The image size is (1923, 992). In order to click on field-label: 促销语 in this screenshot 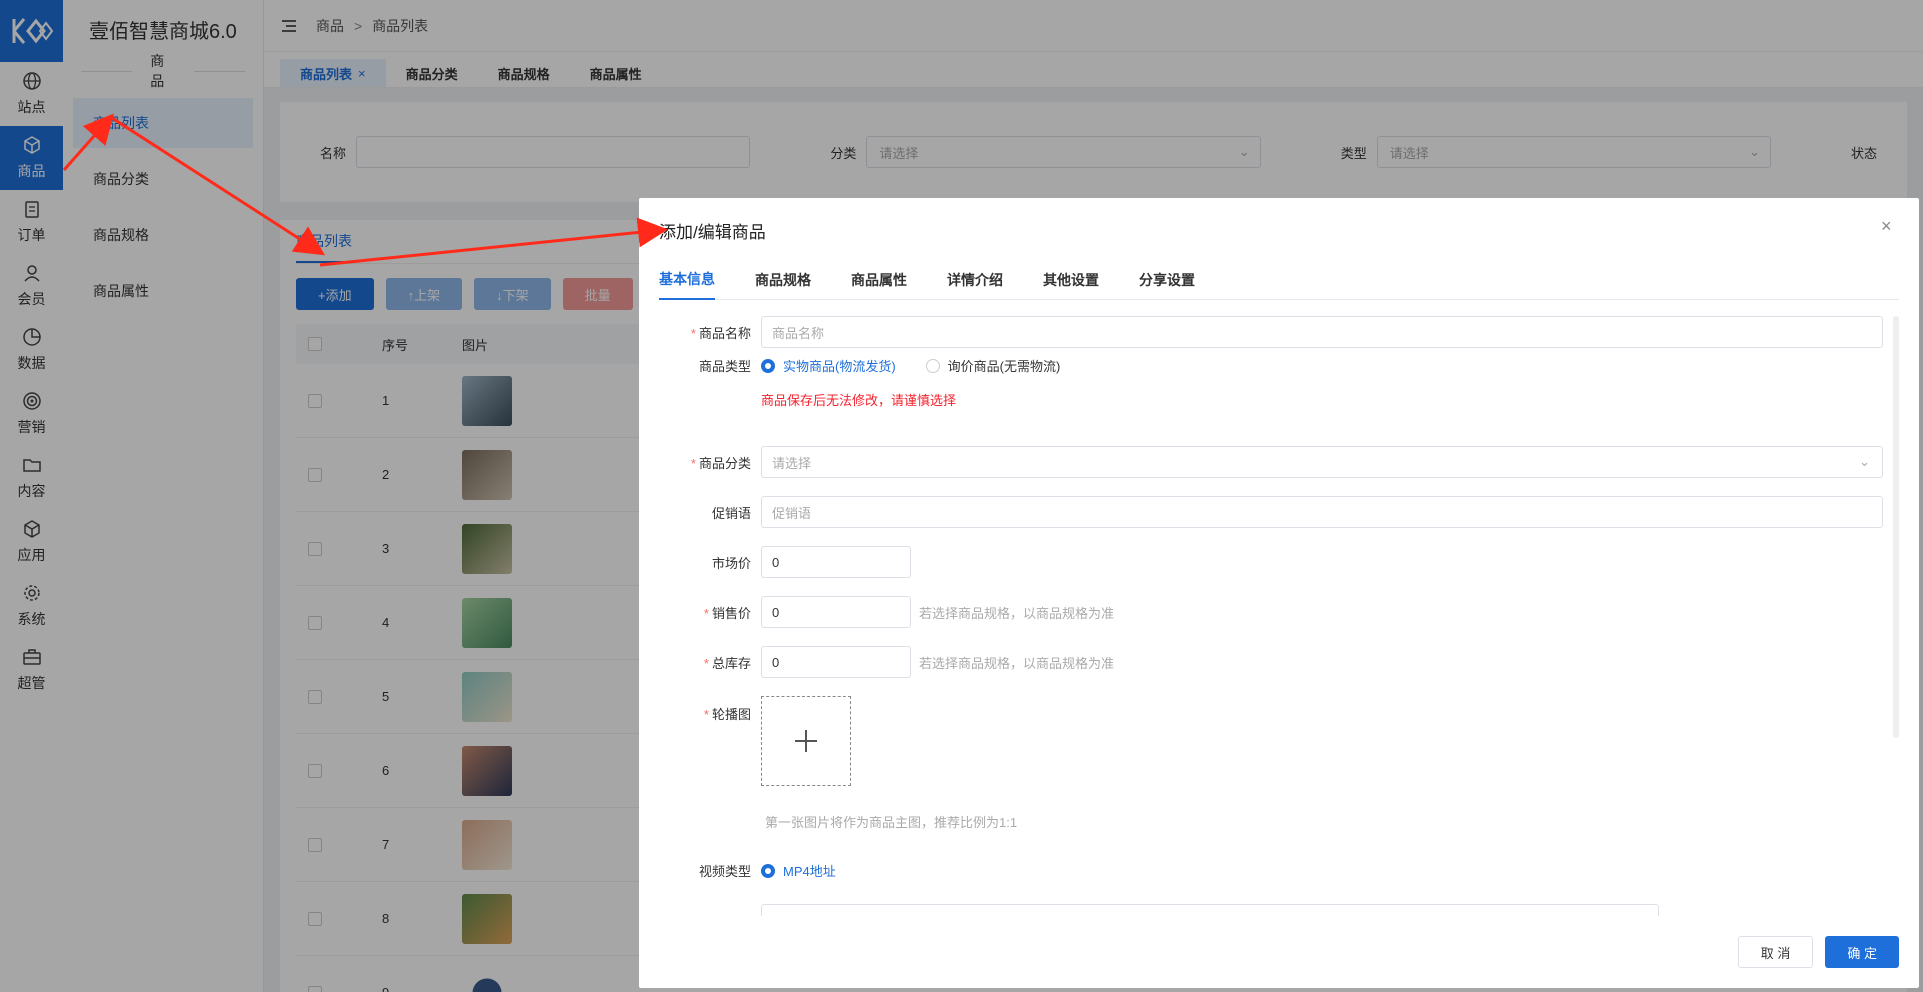, I will do `click(731, 513)`.